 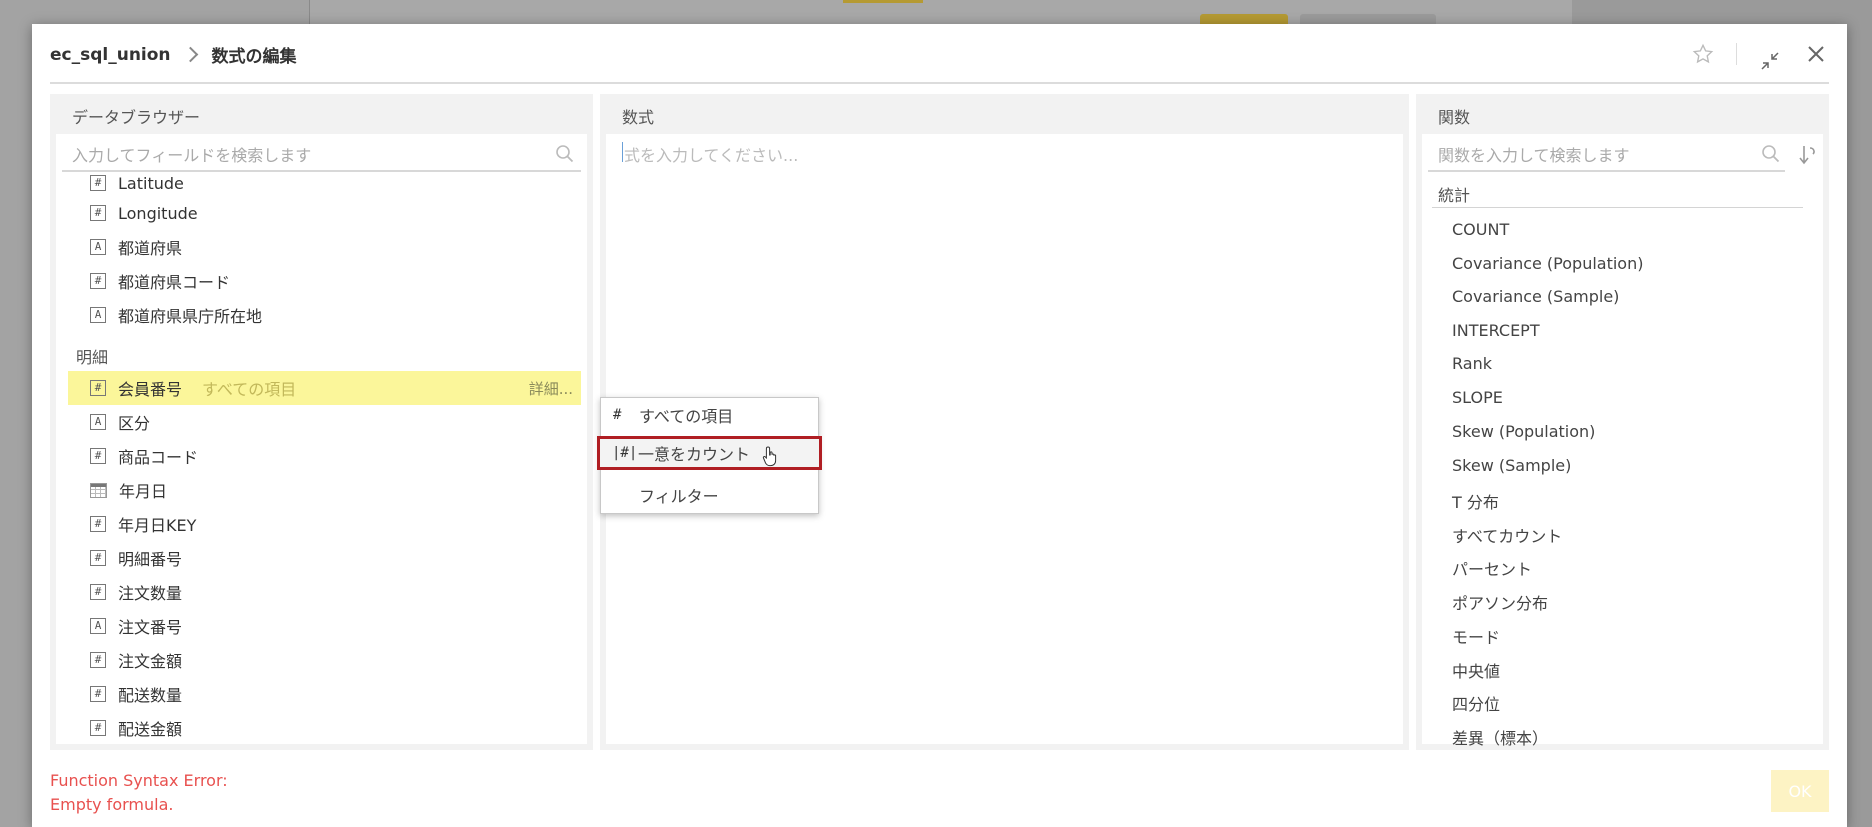 What do you see at coordinates (324, 524) in the screenshot?
I see `list-item: # 年月日KEY` at bounding box center [324, 524].